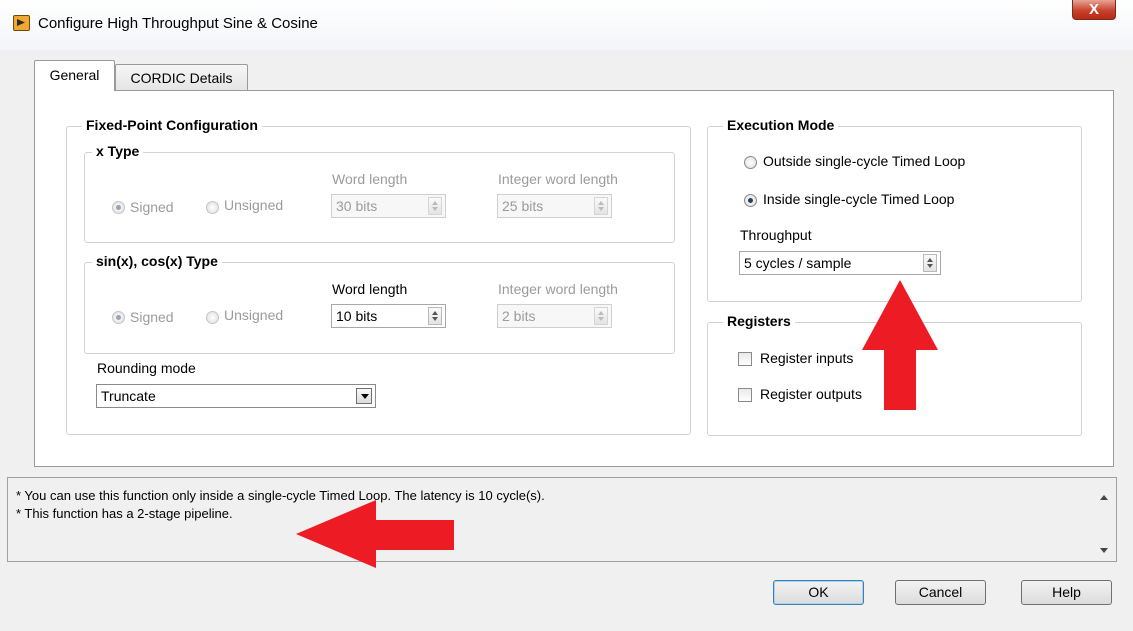 The width and height of the screenshot is (1133, 631). Describe the element at coordinates (157, 261) in the screenshot. I see `sincos-type-title: sin(x), cos(x) Type` at that location.